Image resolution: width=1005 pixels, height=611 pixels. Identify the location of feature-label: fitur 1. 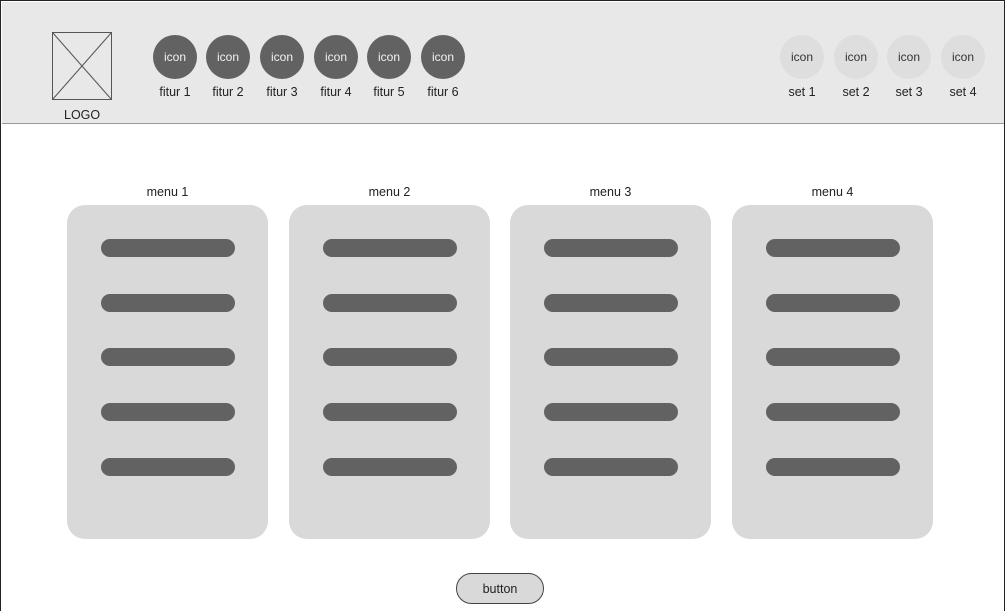
(175, 92).